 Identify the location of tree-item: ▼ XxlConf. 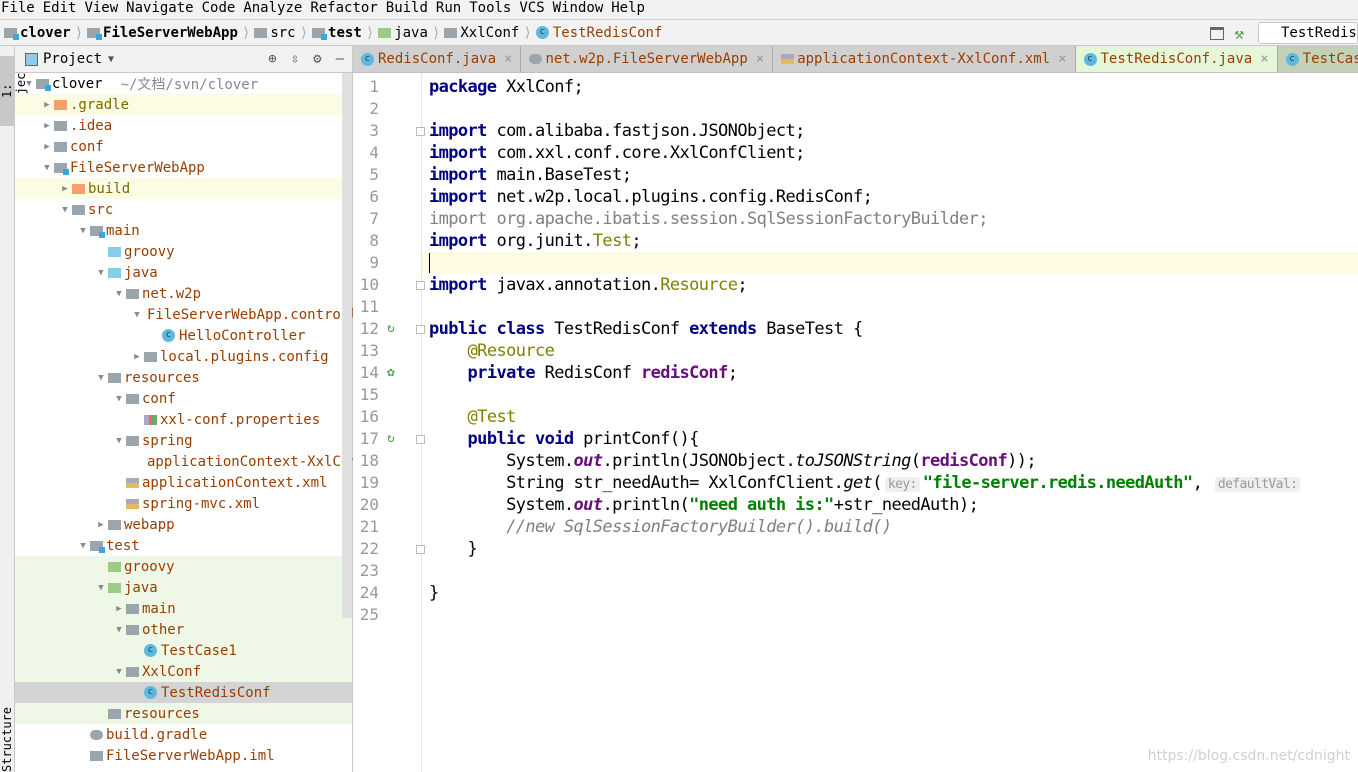
(183, 671).